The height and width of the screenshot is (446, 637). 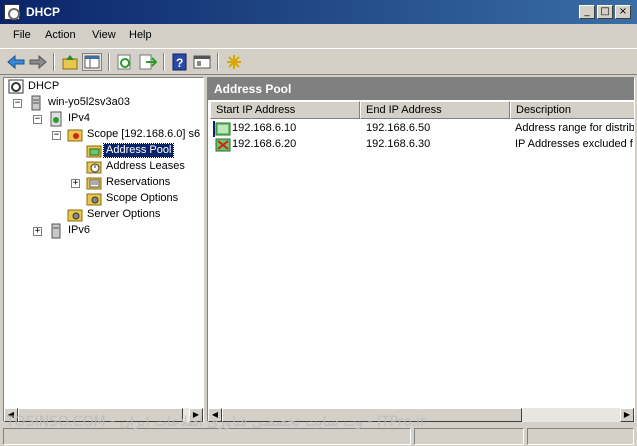 I want to click on forward-icon, so click(x=38, y=62).